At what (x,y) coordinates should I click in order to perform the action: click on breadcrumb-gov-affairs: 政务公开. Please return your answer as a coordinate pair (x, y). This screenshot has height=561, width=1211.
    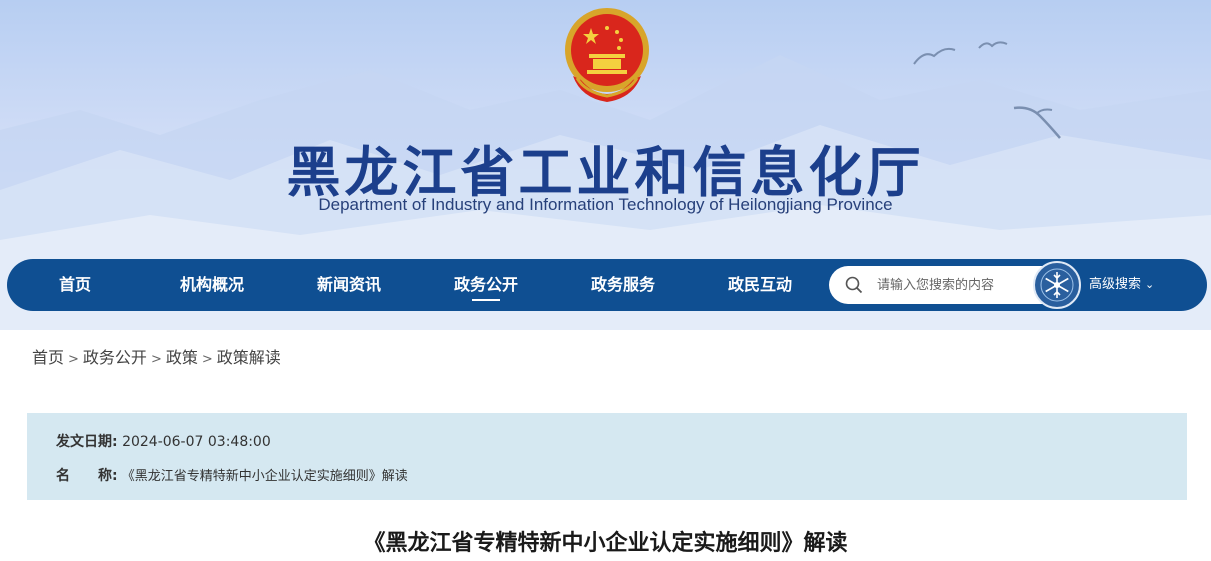
    Looking at the image, I should click on (115, 357).